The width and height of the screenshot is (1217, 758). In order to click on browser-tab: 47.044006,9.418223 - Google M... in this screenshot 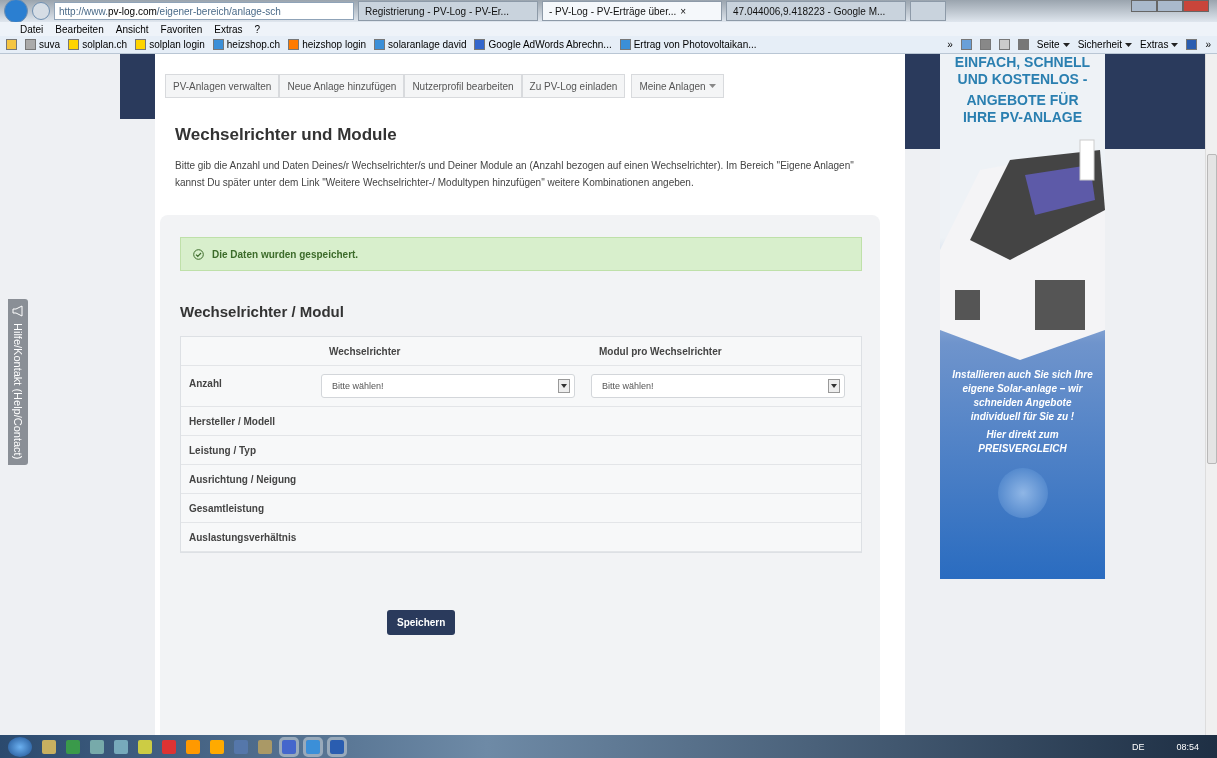, I will do `click(816, 11)`.